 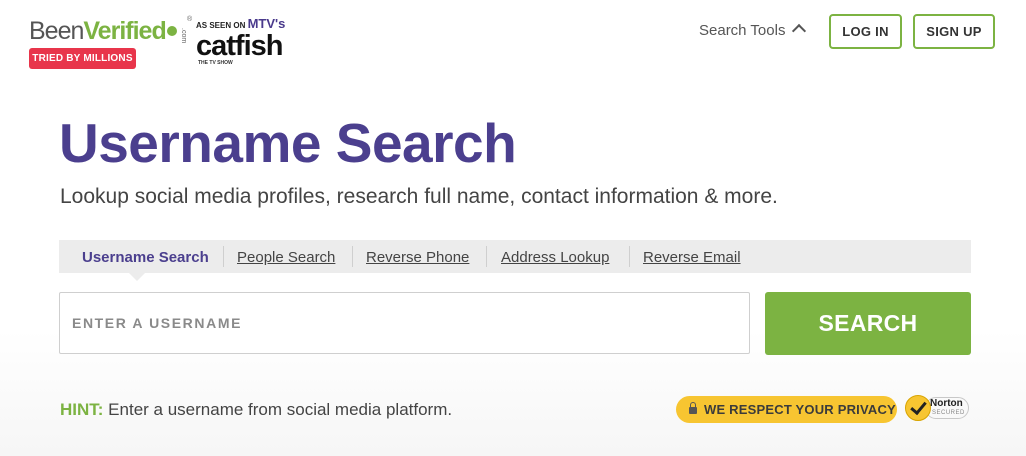 I want to click on tab-reverse-phone: Reverse Phone, so click(x=417, y=256).